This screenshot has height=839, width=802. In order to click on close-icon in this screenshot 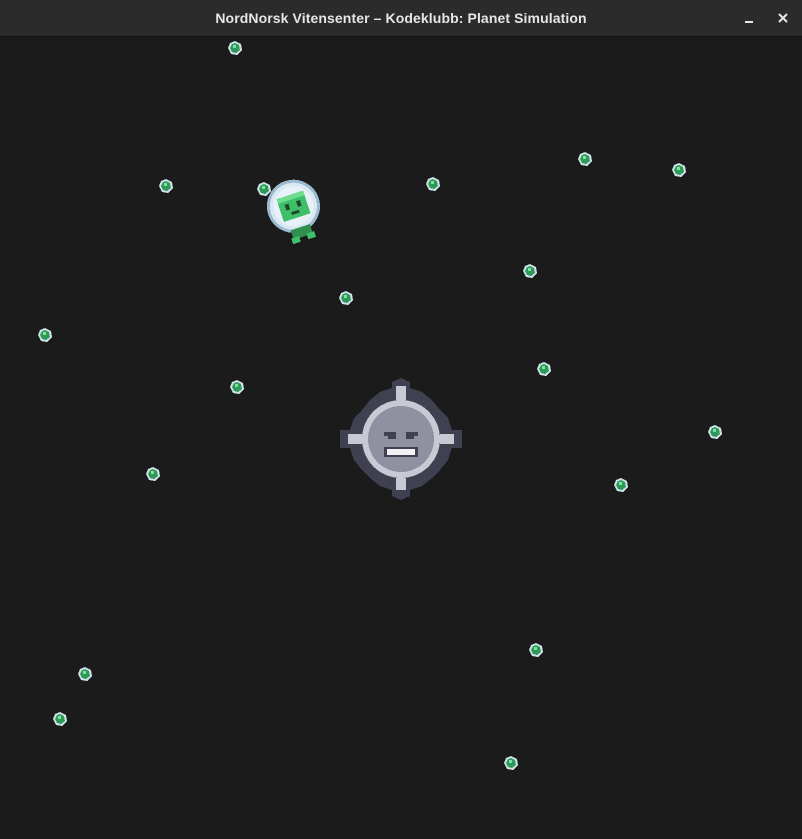, I will do `click(783, 18)`.